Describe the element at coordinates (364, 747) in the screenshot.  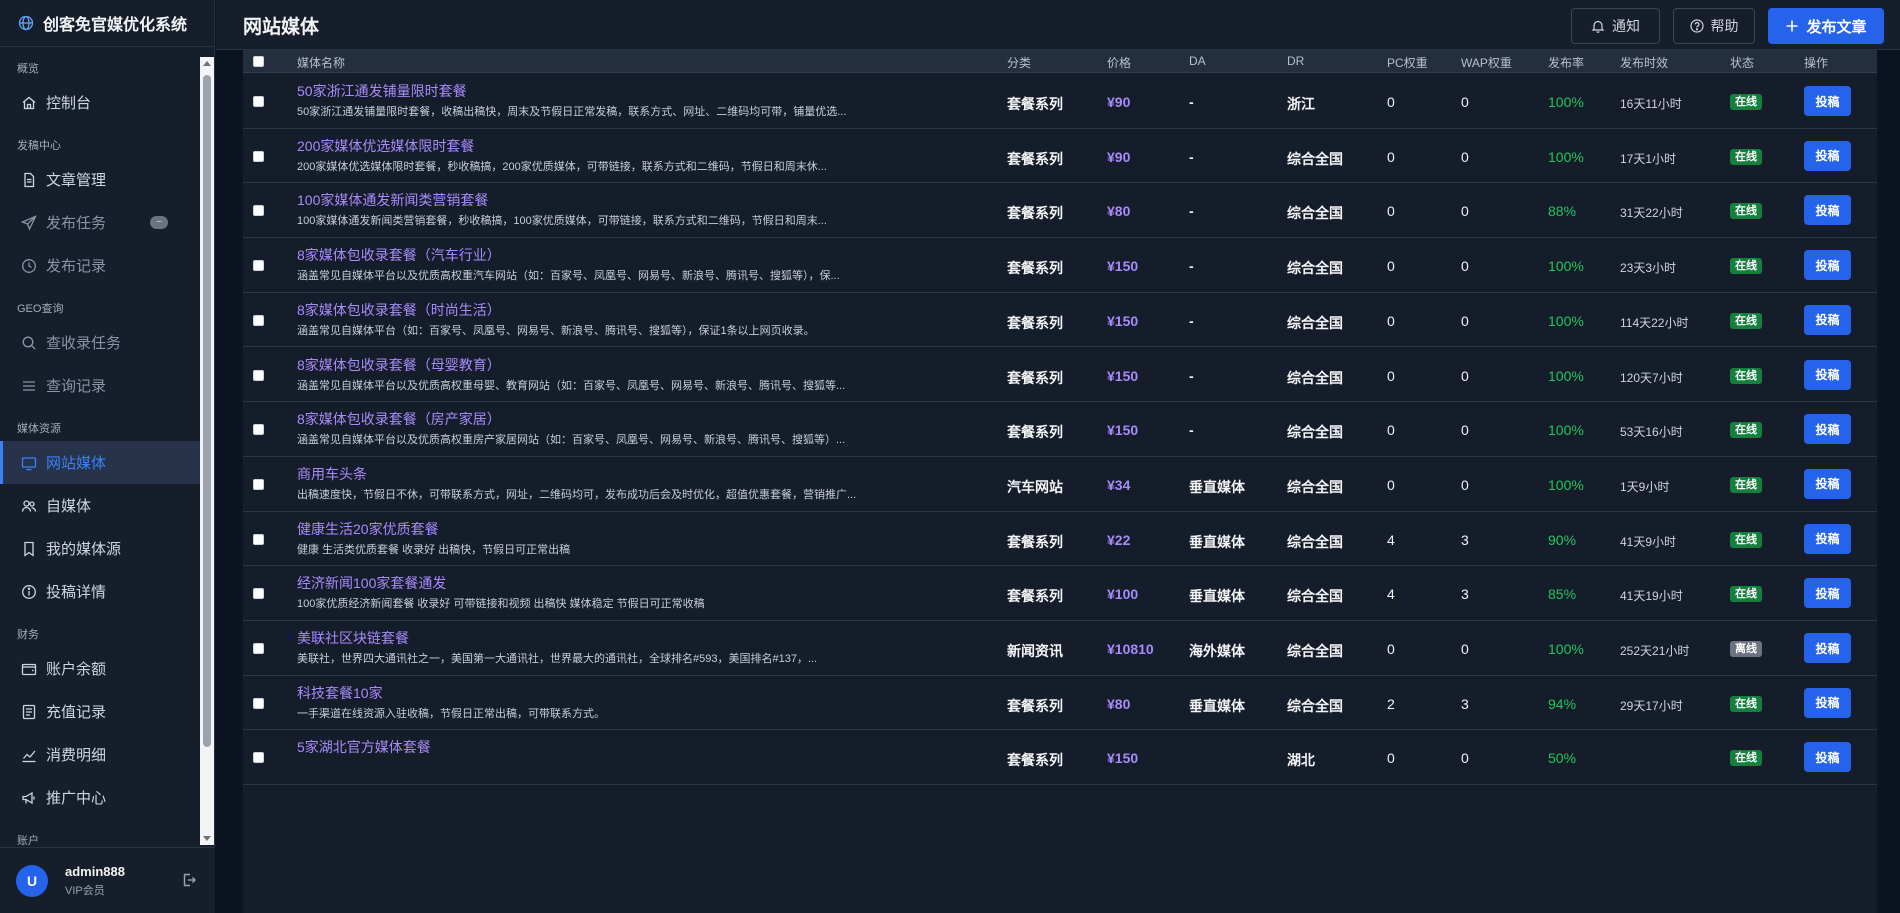
I see `media-title: 5家湖北官方媒体套餐` at that location.